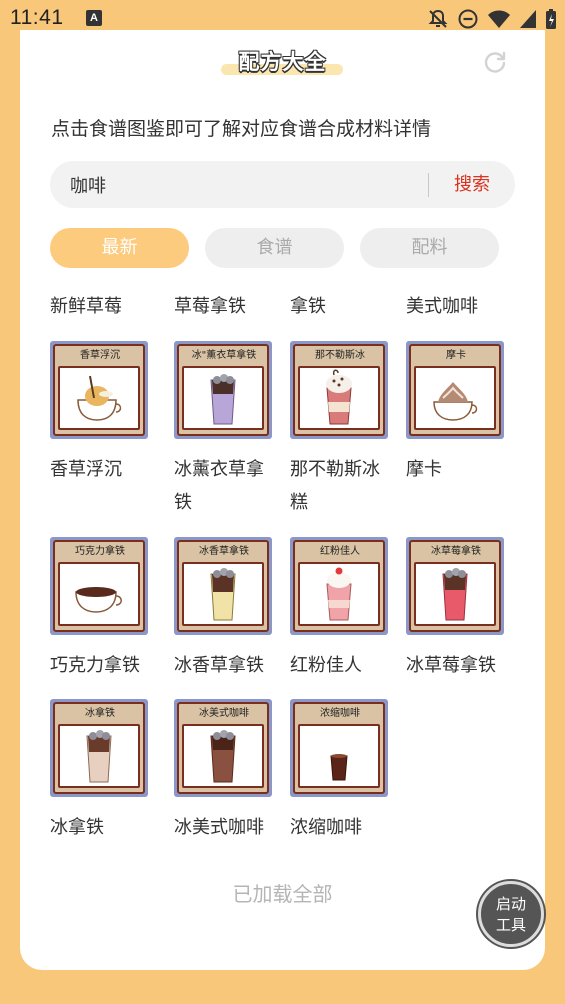  Describe the element at coordinates (98, 600) in the screenshot. I see `chocolate-latte-icon` at that location.